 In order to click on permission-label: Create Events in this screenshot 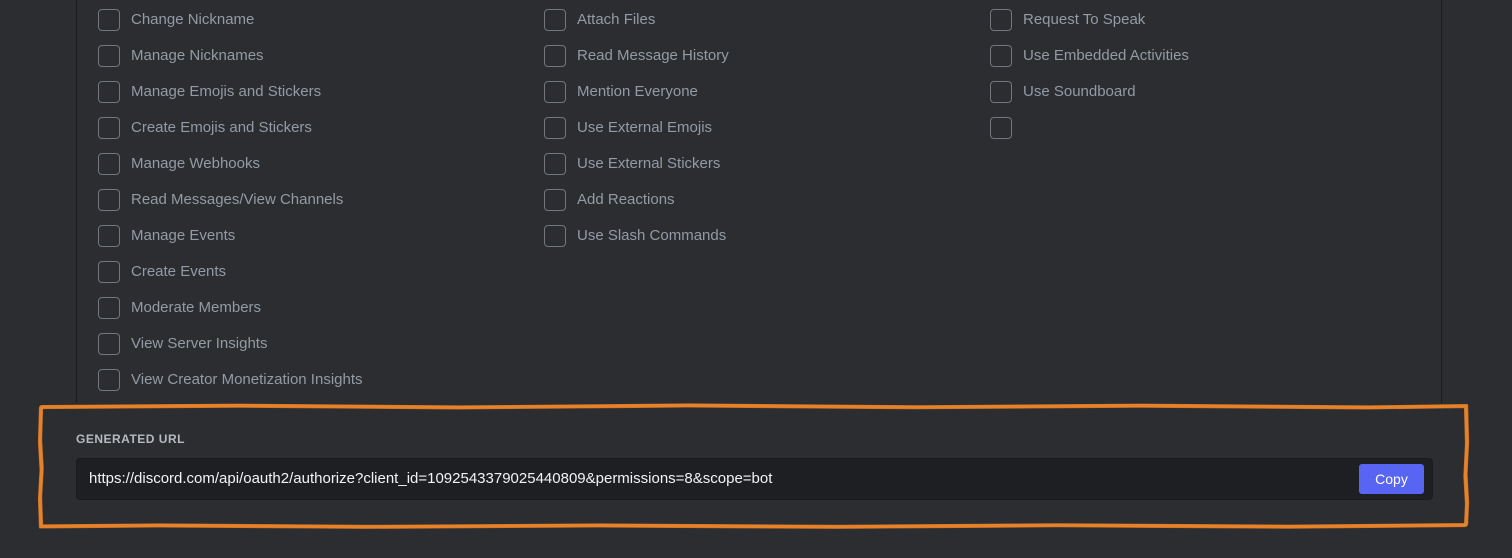, I will do `click(179, 271)`.